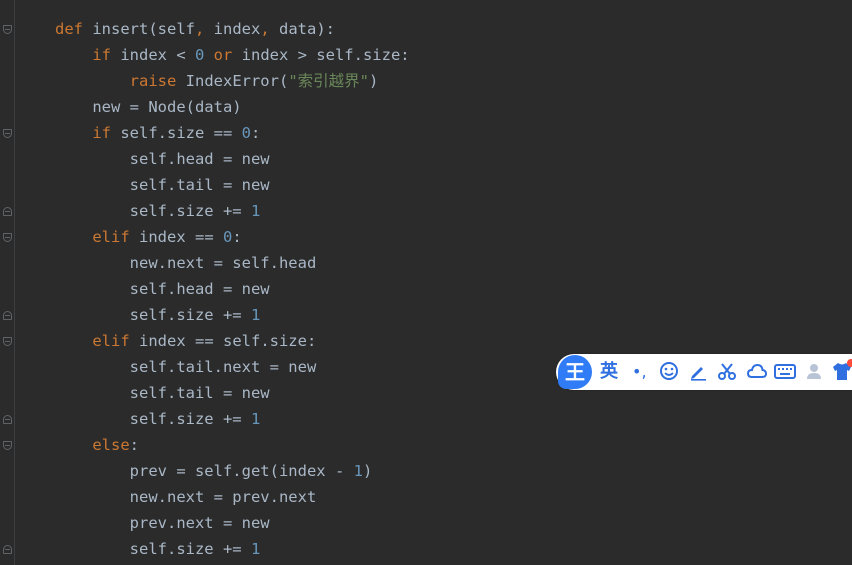  What do you see at coordinates (609, 372) in the screenshot?
I see `ime-language-toggle: 英` at bounding box center [609, 372].